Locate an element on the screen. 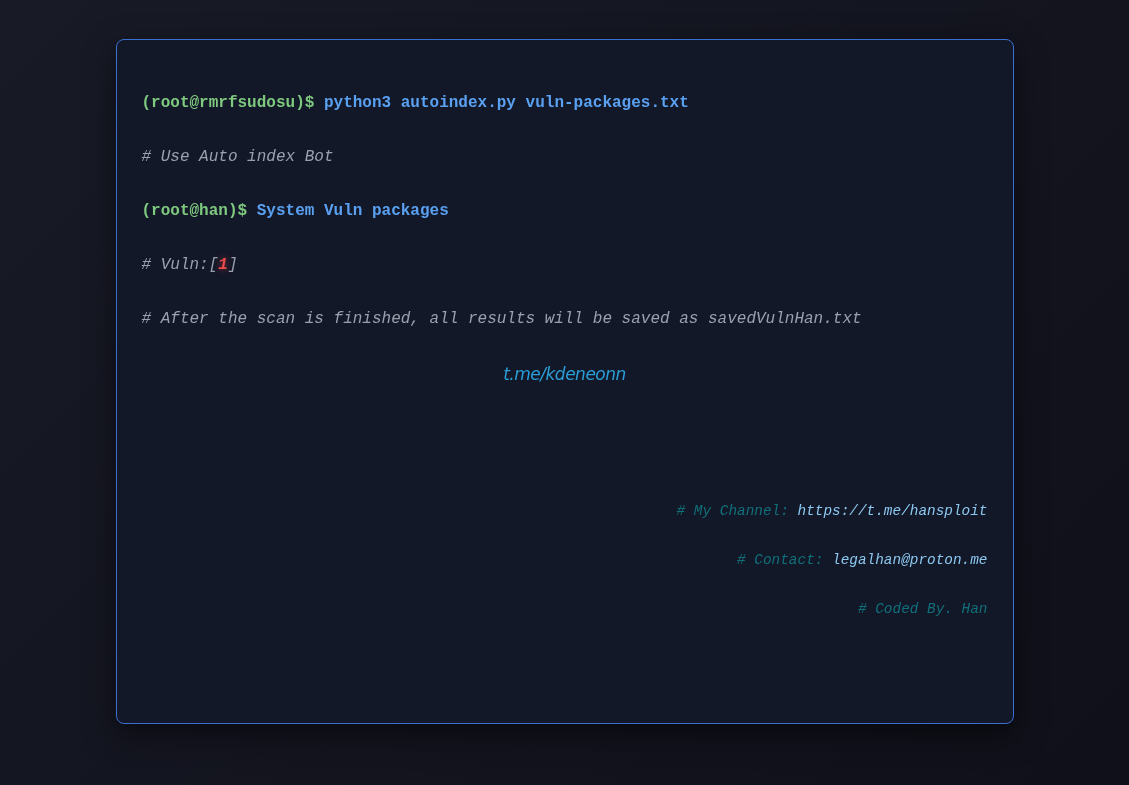 The image size is (1129, 785). footer-label: # Contact: is located at coordinates (780, 560).